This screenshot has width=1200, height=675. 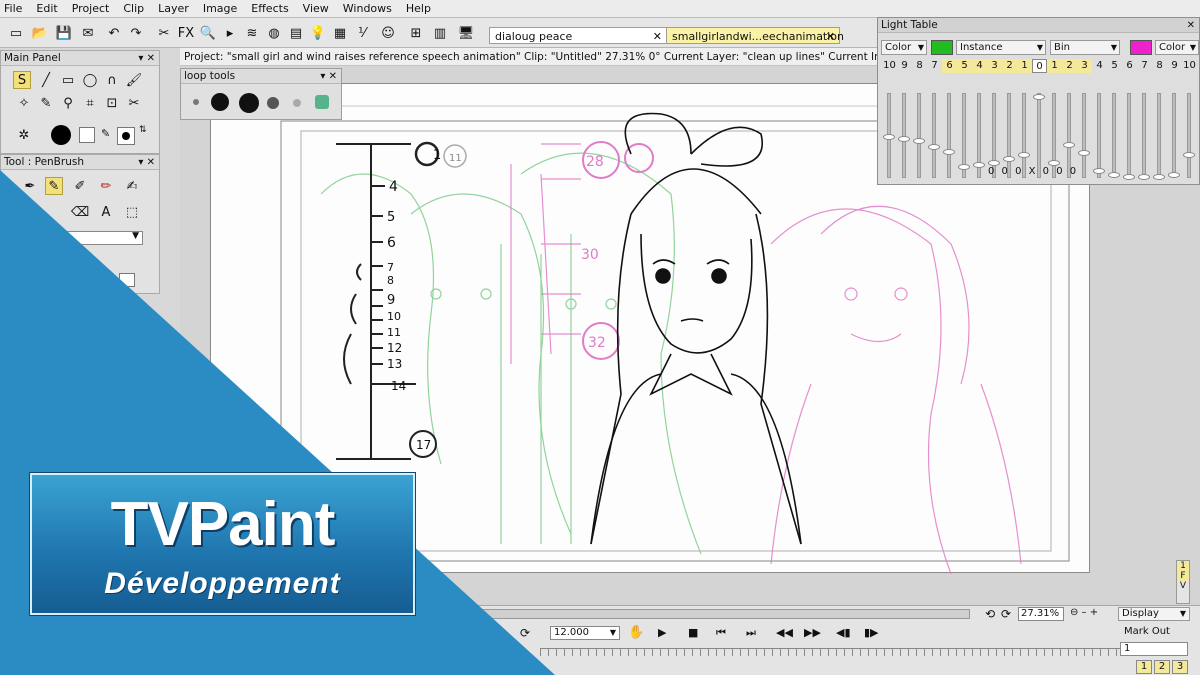 What do you see at coordinates (46, 8) in the screenshot?
I see `menu-edit: Edit` at bounding box center [46, 8].